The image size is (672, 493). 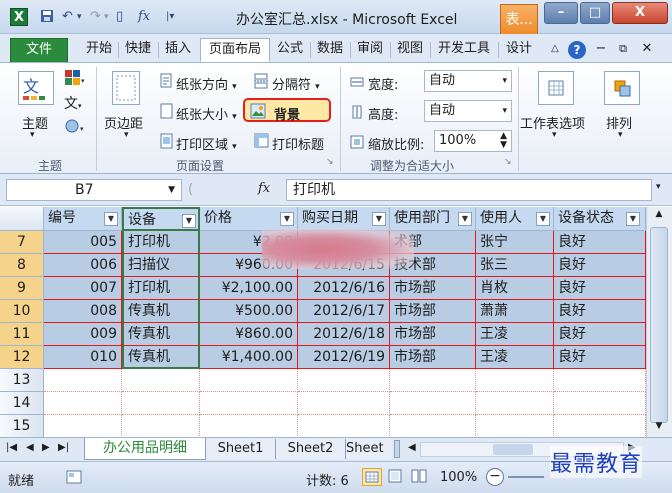 What do you see at coordinates (206, 143) in the screenshot?
I see `print-area-button: 打印区域 ▾` at bounding box center [206, 143].